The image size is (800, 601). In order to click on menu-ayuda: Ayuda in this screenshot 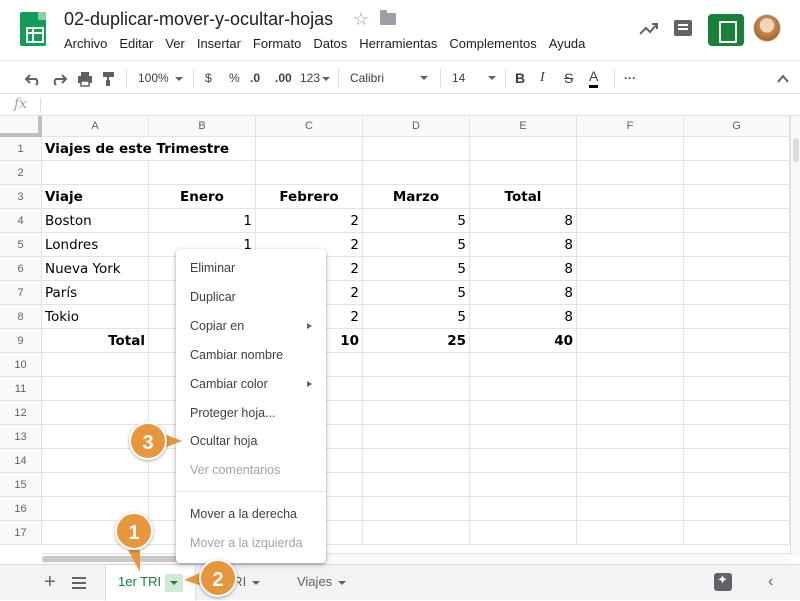, I will do `click(567, 43)`.